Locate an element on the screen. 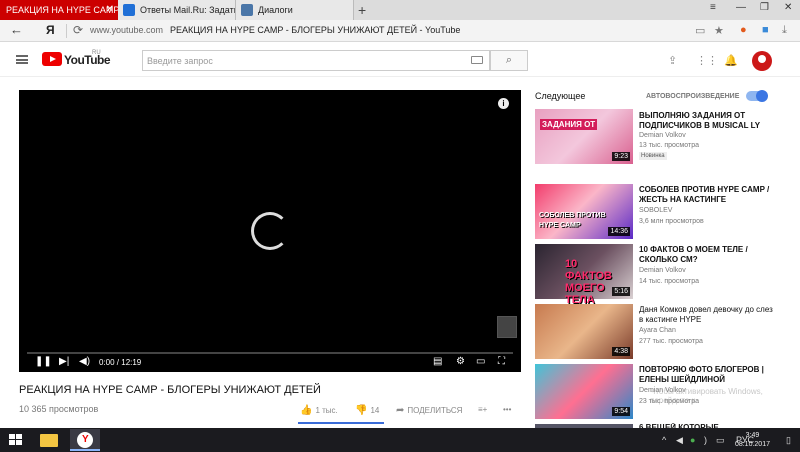  activation-watermark: Чтобы активировать Windows, перейдите к is located at coordinates (706, 396).